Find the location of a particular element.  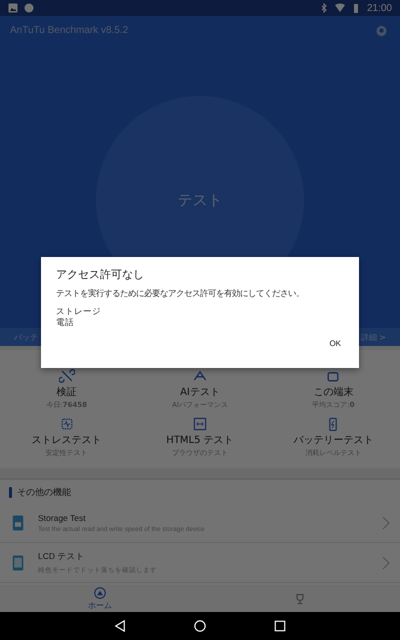

section-heading: その他の機能 is located at coordinates (44, 492).